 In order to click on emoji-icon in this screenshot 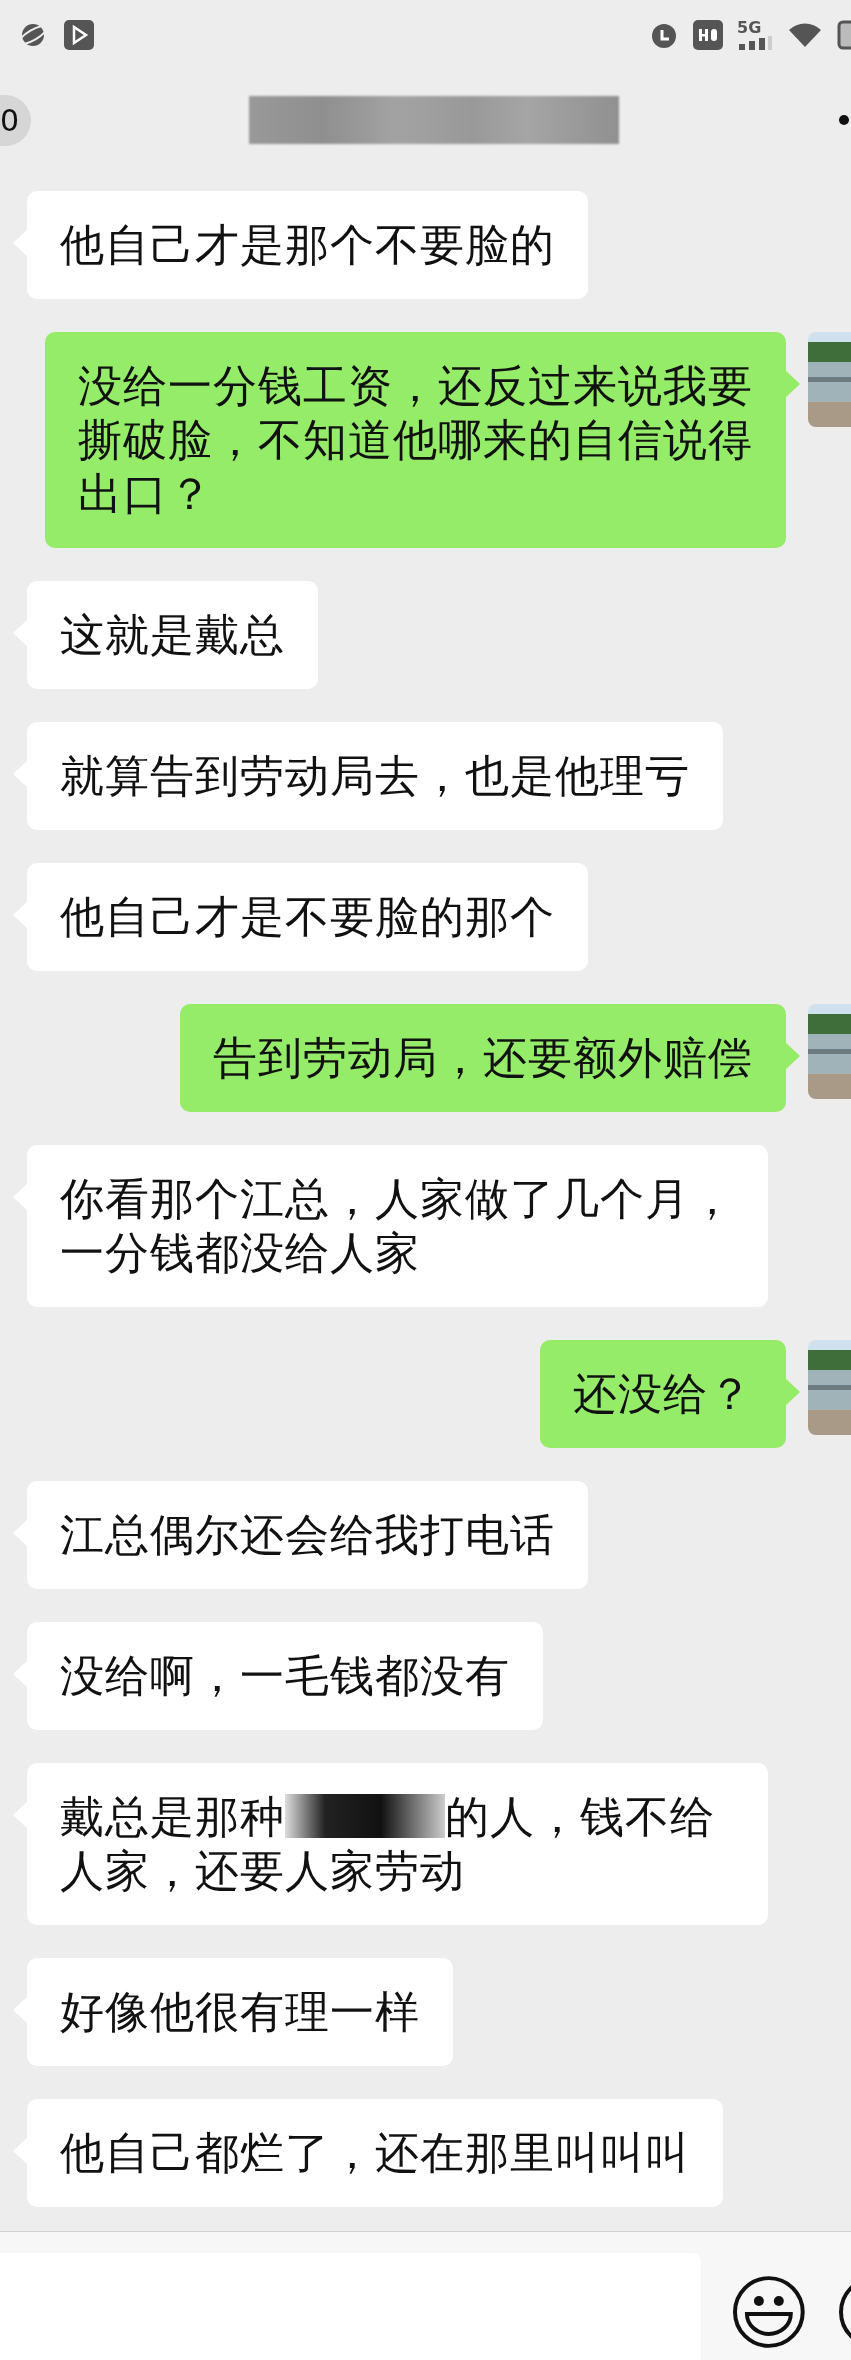, I will do `click(769, 2312)`.